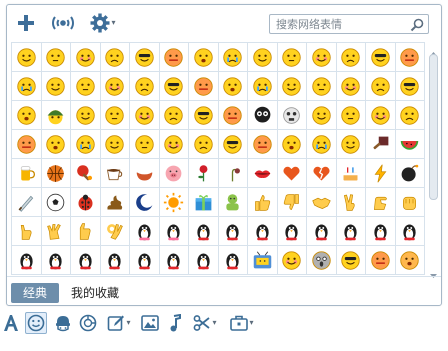  What do you see at coordinates (86, 86) in the screenshot?
I see `cool-glasses-emoji-icon` at bounding box center [86, 86].